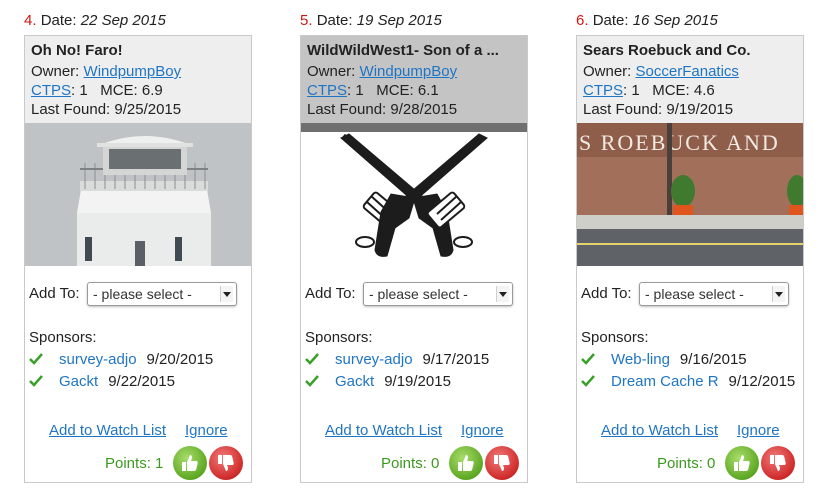  What do you see at coordinates (30, 20) in the screenshot?
I see `card-number: 4.` at bounding box center [30, 20].